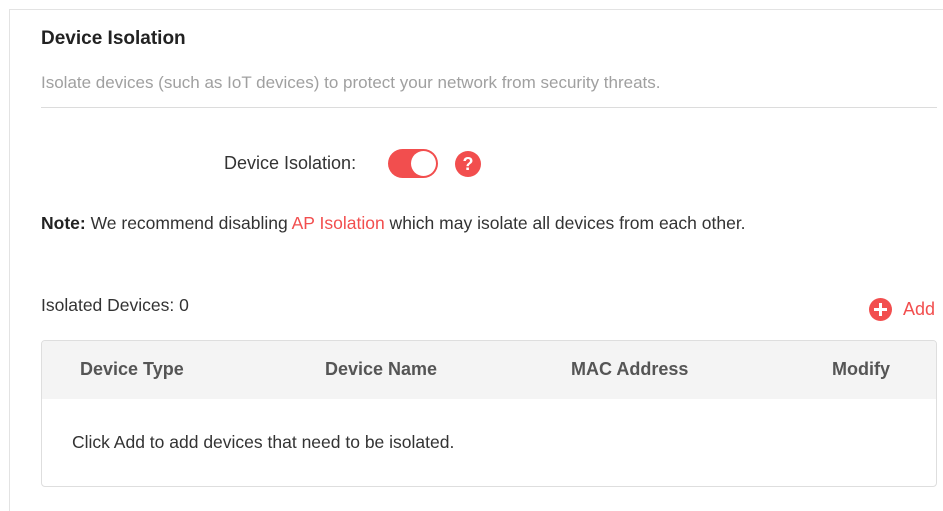 The image size is (943, 511). I want to click on note-prefix: Note:, so click(63, 223).